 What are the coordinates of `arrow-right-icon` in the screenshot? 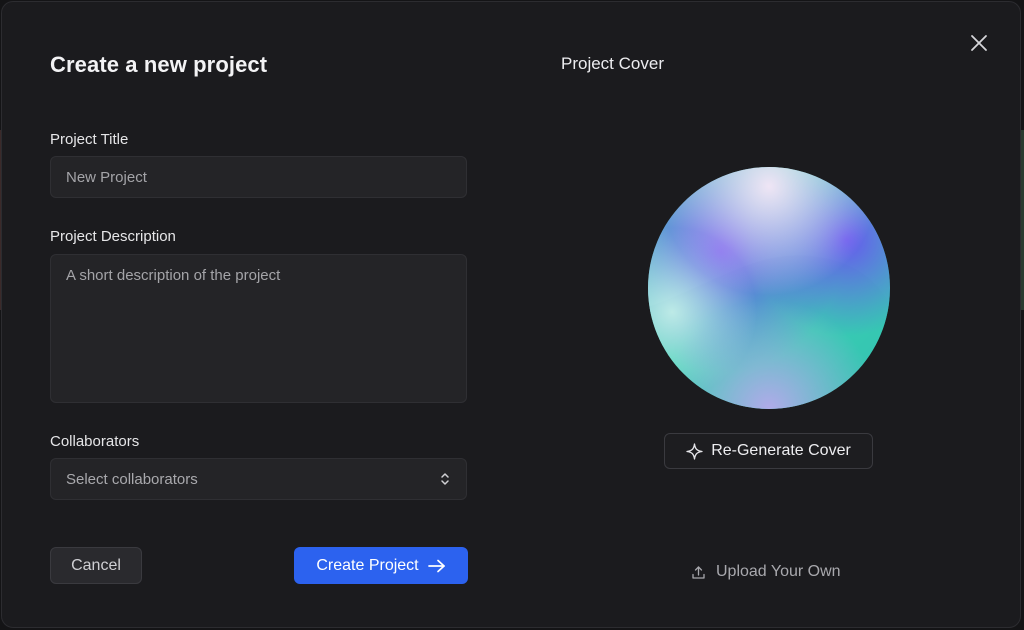 It's located at (436, 565).